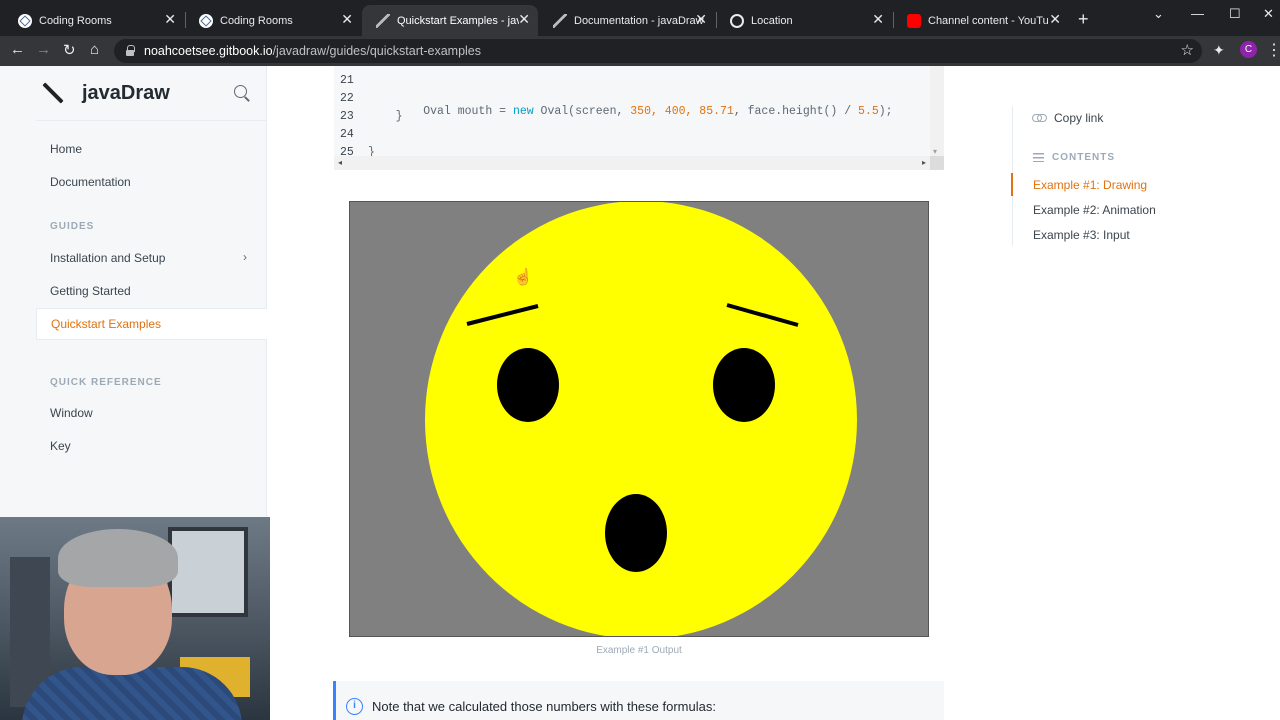 The width and height of the screenshot is (1280, 720). What do you see at coordinates (130, 50) in the screenshot?
I see `lock-icon` at bounding box center [130, 50].